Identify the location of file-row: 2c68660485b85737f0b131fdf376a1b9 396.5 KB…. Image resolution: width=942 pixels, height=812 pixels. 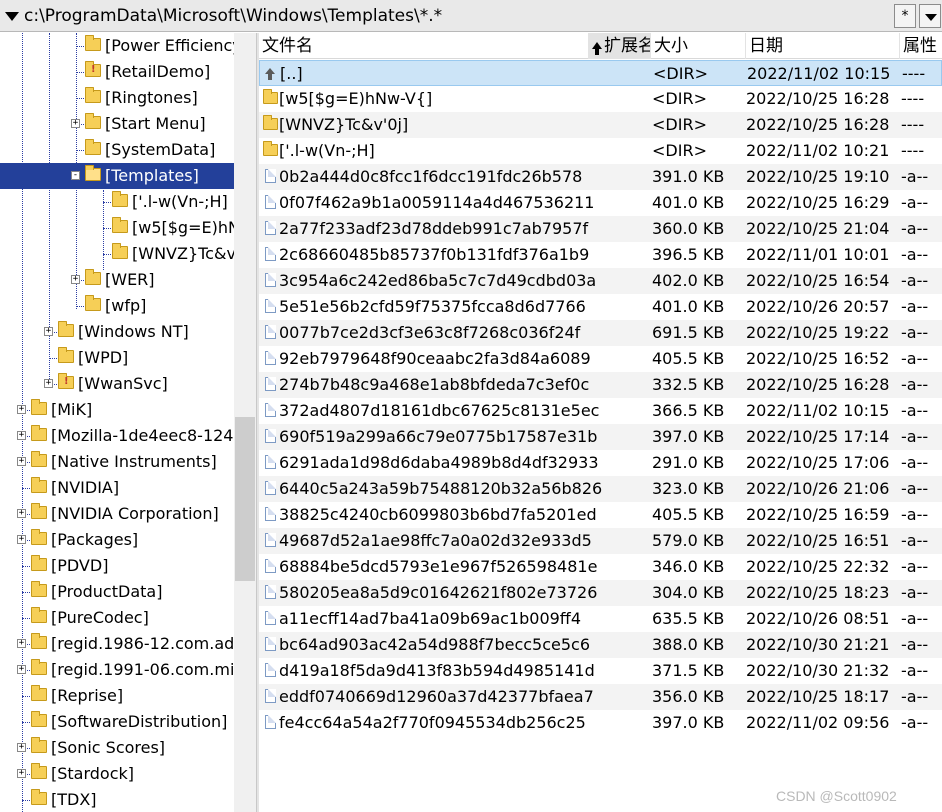
(600, 255).